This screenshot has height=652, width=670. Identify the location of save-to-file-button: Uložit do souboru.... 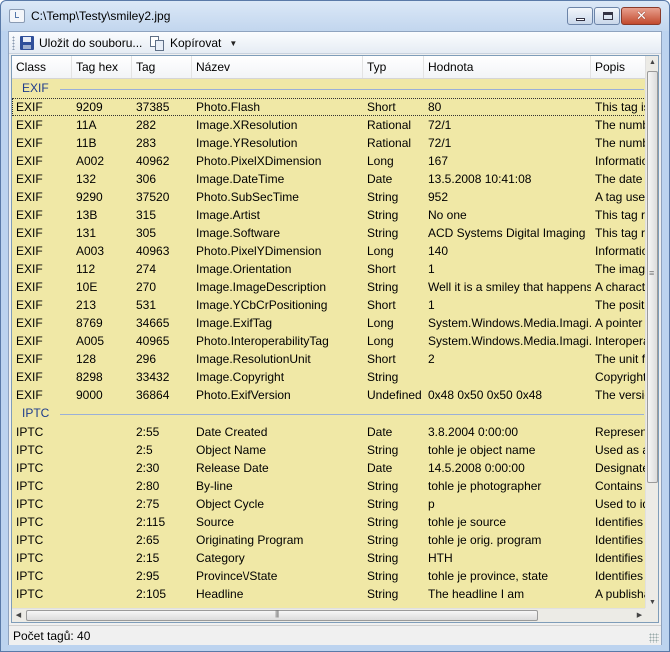
(81, 43).